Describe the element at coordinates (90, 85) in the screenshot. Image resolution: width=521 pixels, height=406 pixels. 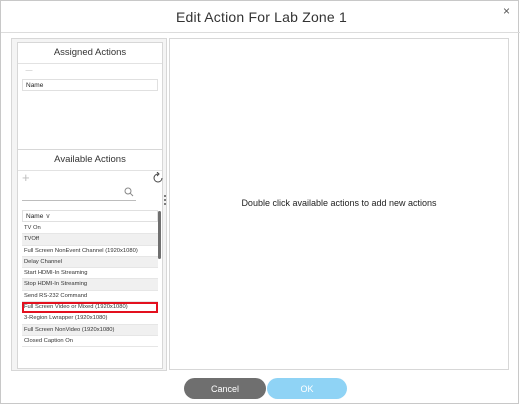
I see `assigned-name-column-header: Name` at that location.